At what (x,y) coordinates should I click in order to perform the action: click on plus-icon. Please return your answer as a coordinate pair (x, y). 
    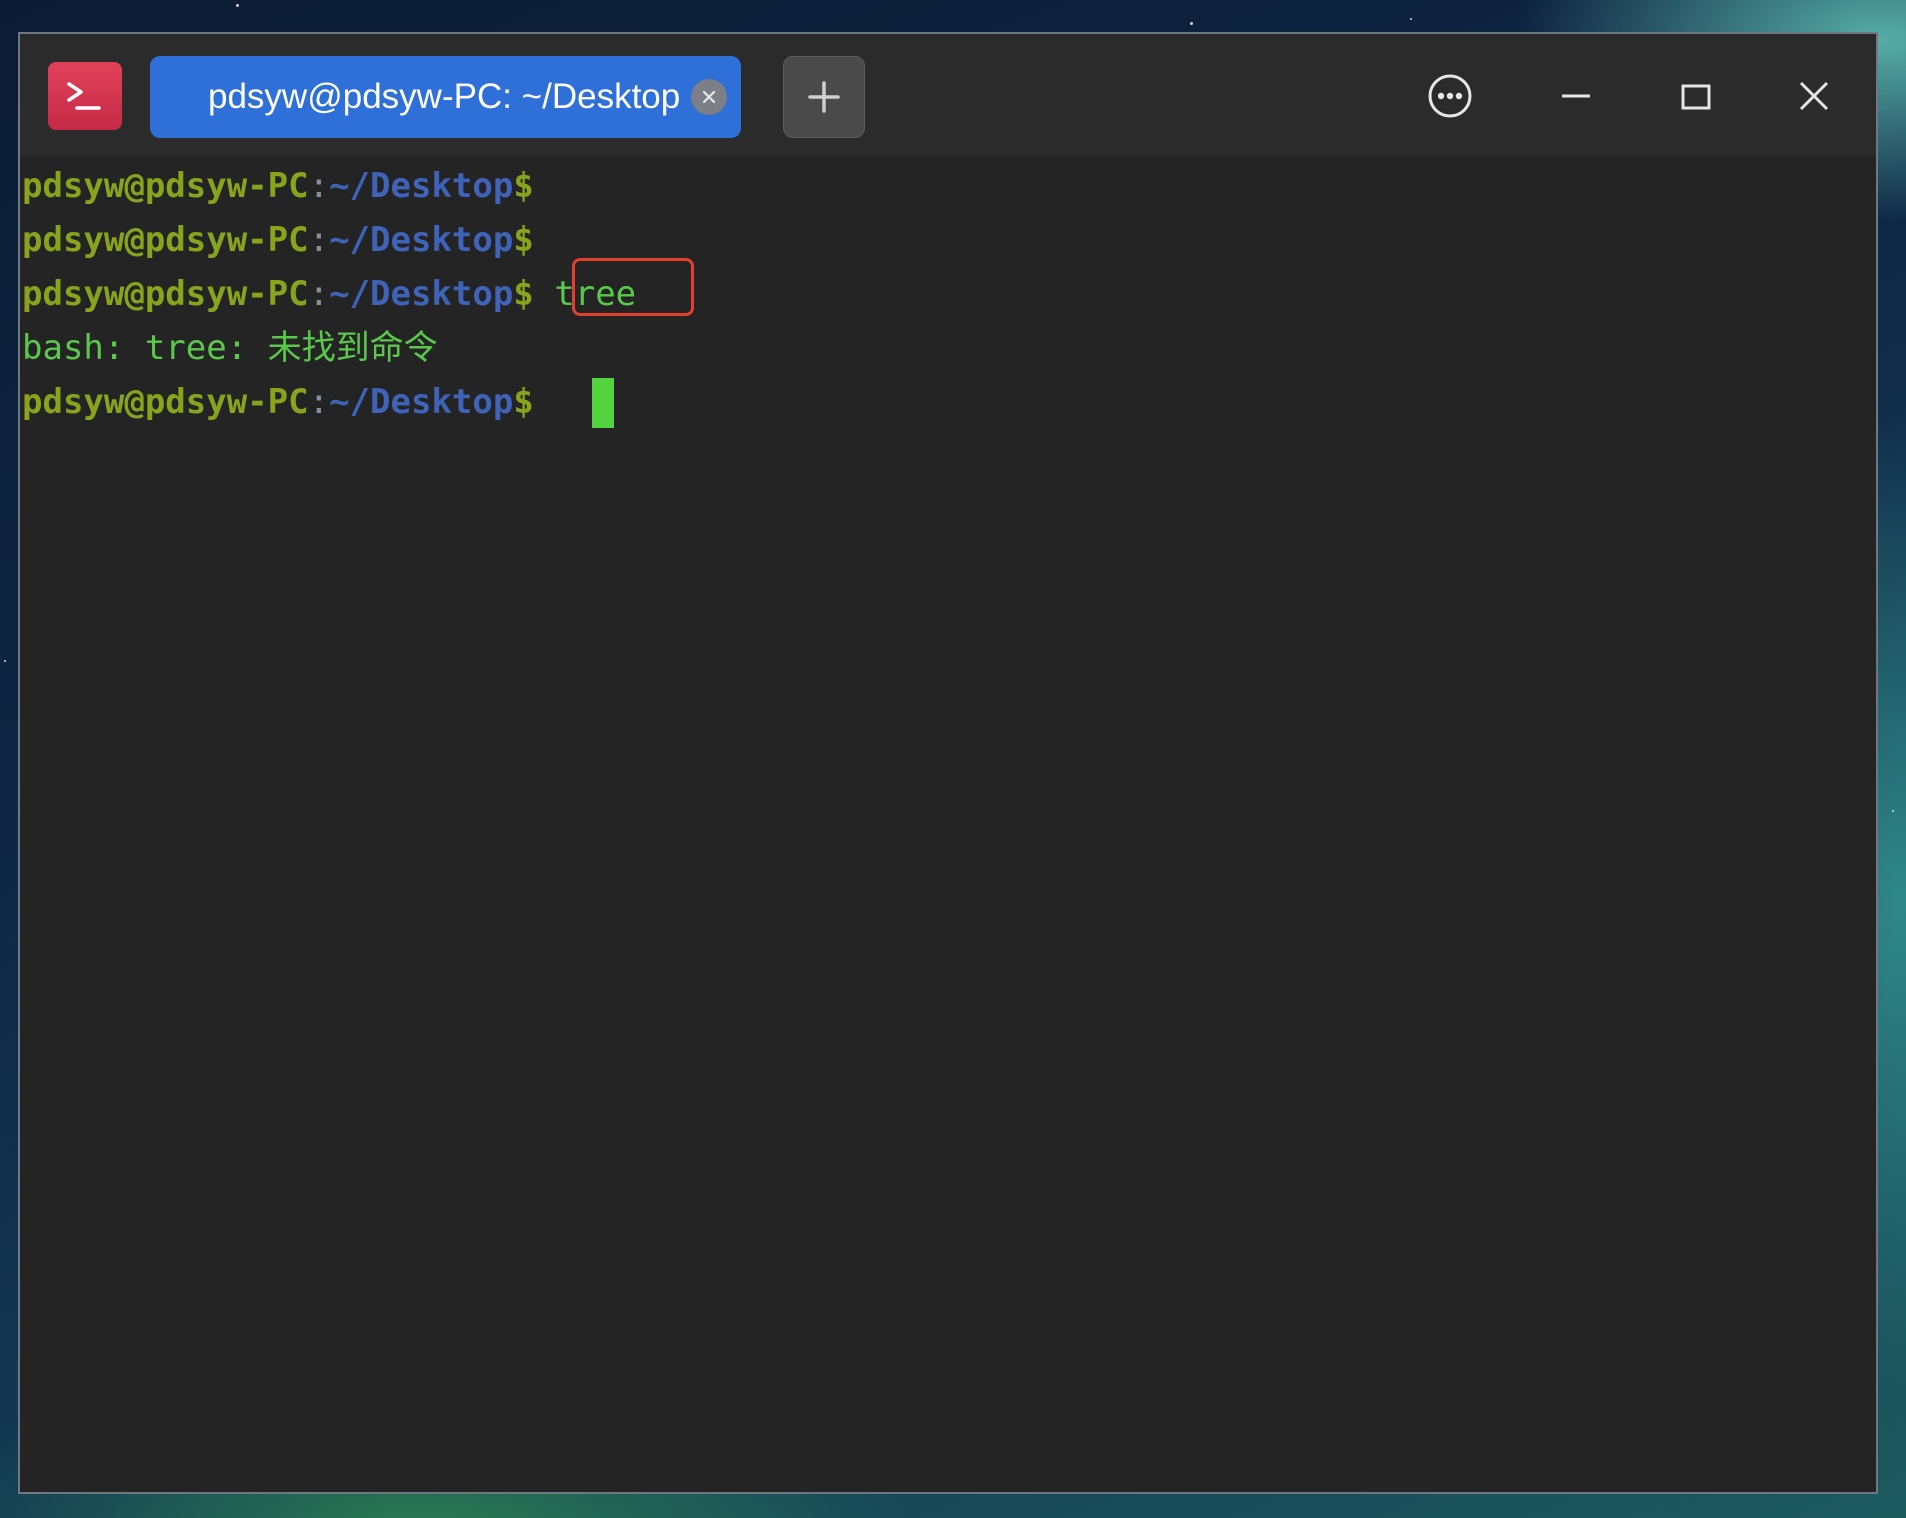
    Looking at the image, I should click on (824, 97).